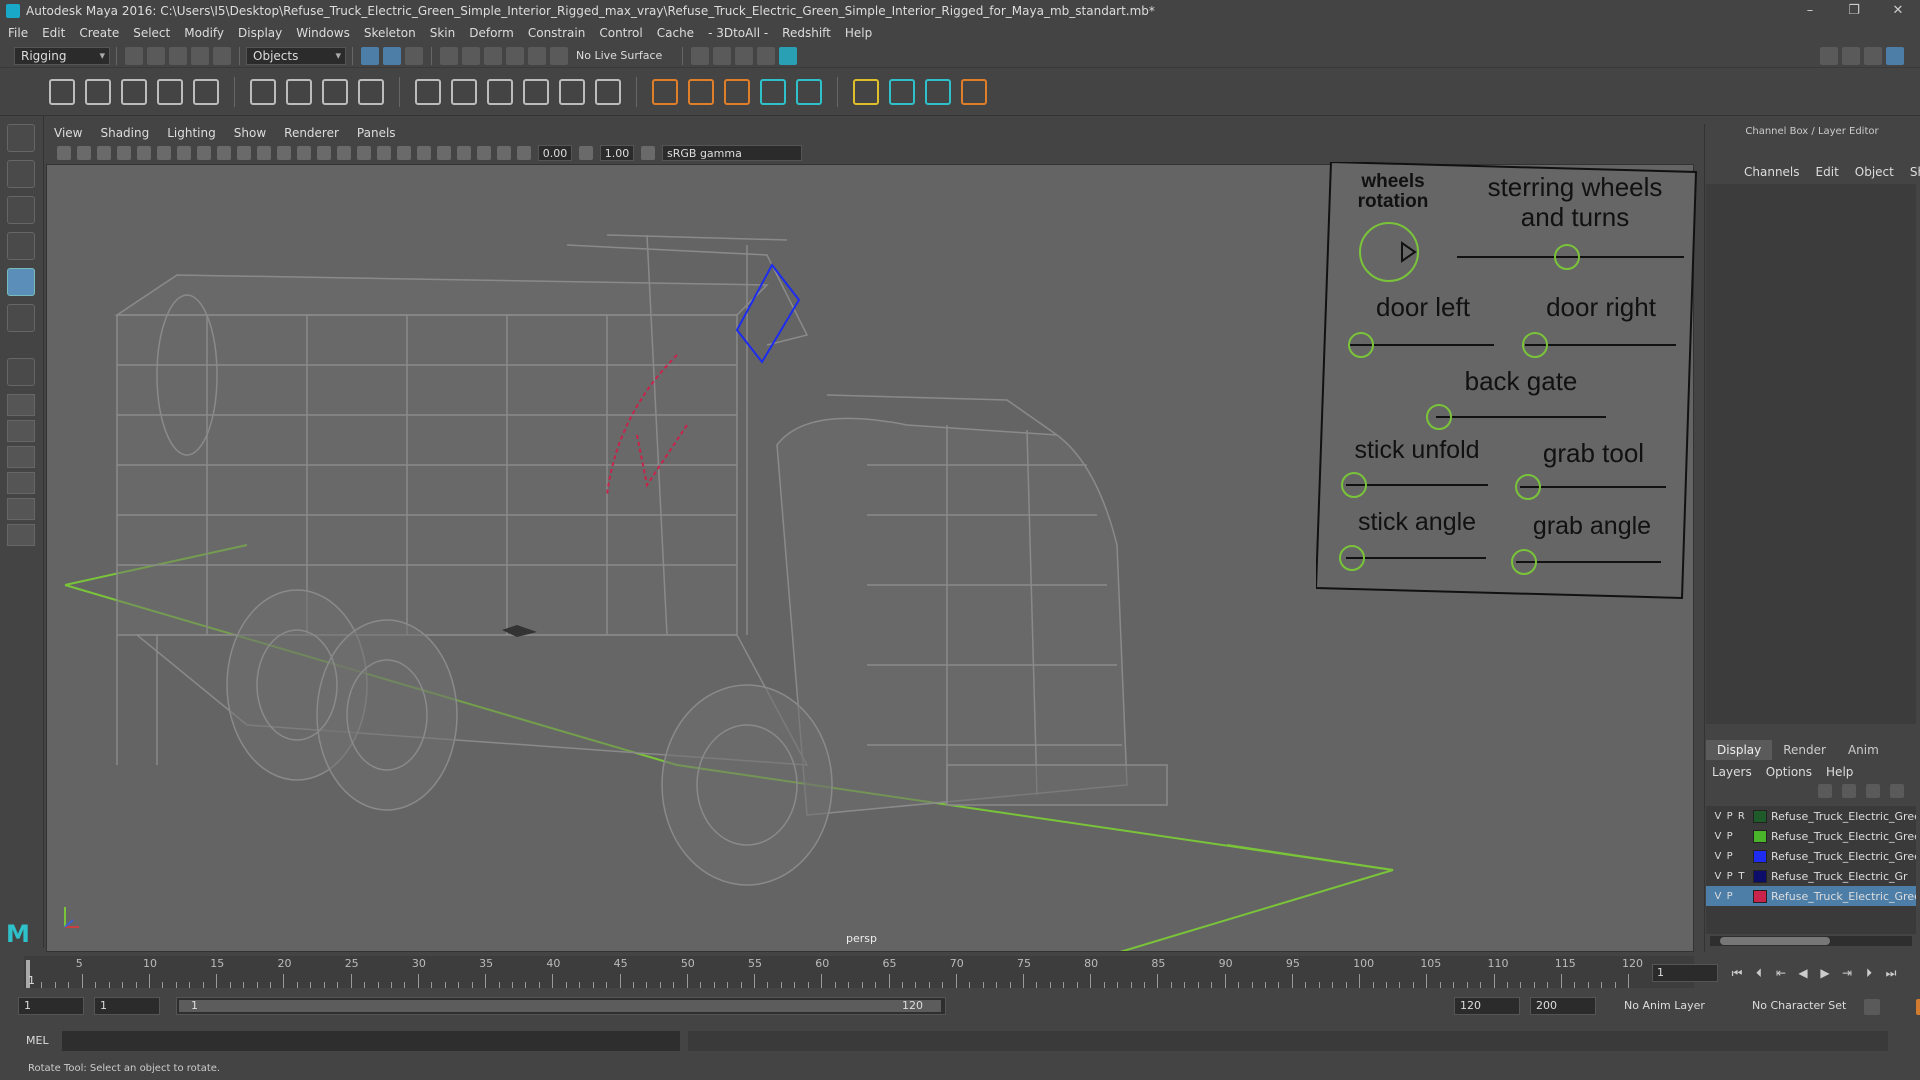 This screenshot has width=1920, height=1080. What do you see at coordinates (806, 33) in the screenshot?
I see `menu-redshift: Redshift` at bounding box center [806, 33].